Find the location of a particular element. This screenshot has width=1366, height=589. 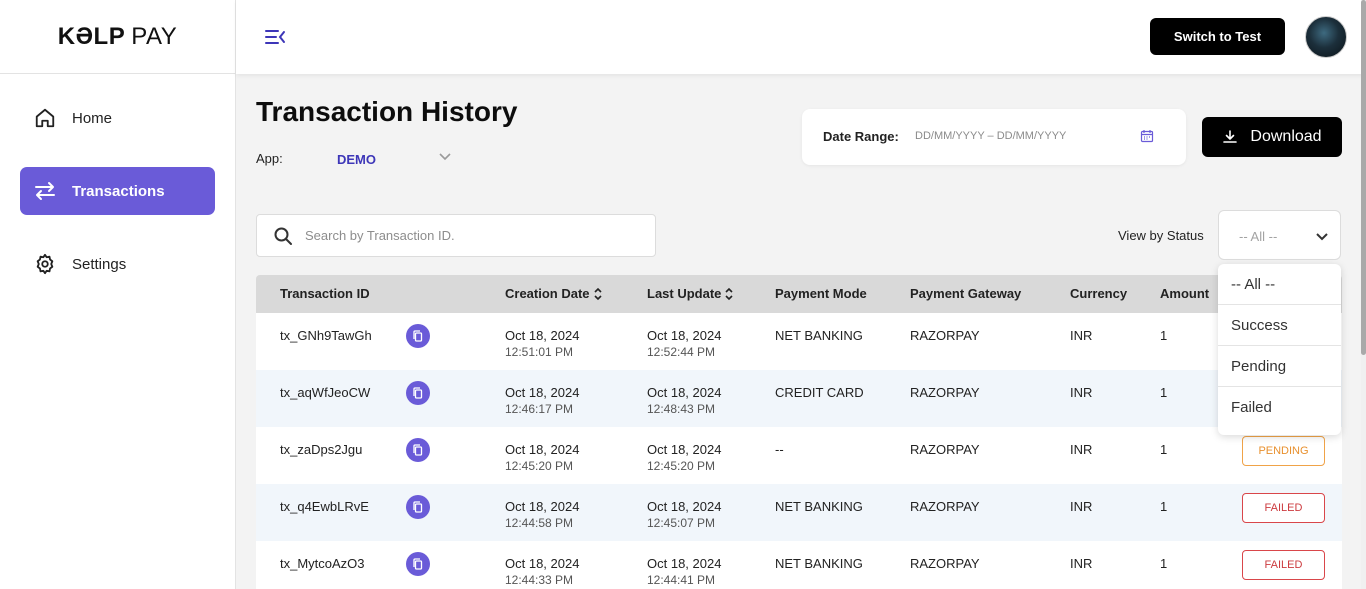

status-option-pending: Pending is located at coordinates (1279, 366).